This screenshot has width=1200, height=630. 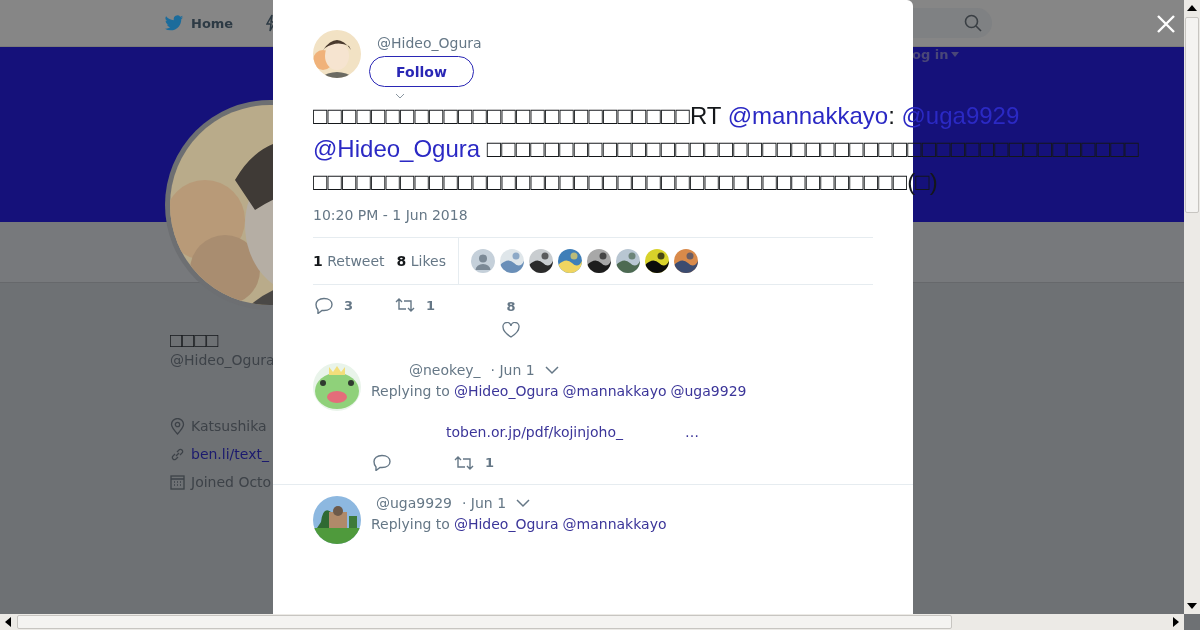 I want to click on profile-name: □□□□, so click(x=194, y=340).